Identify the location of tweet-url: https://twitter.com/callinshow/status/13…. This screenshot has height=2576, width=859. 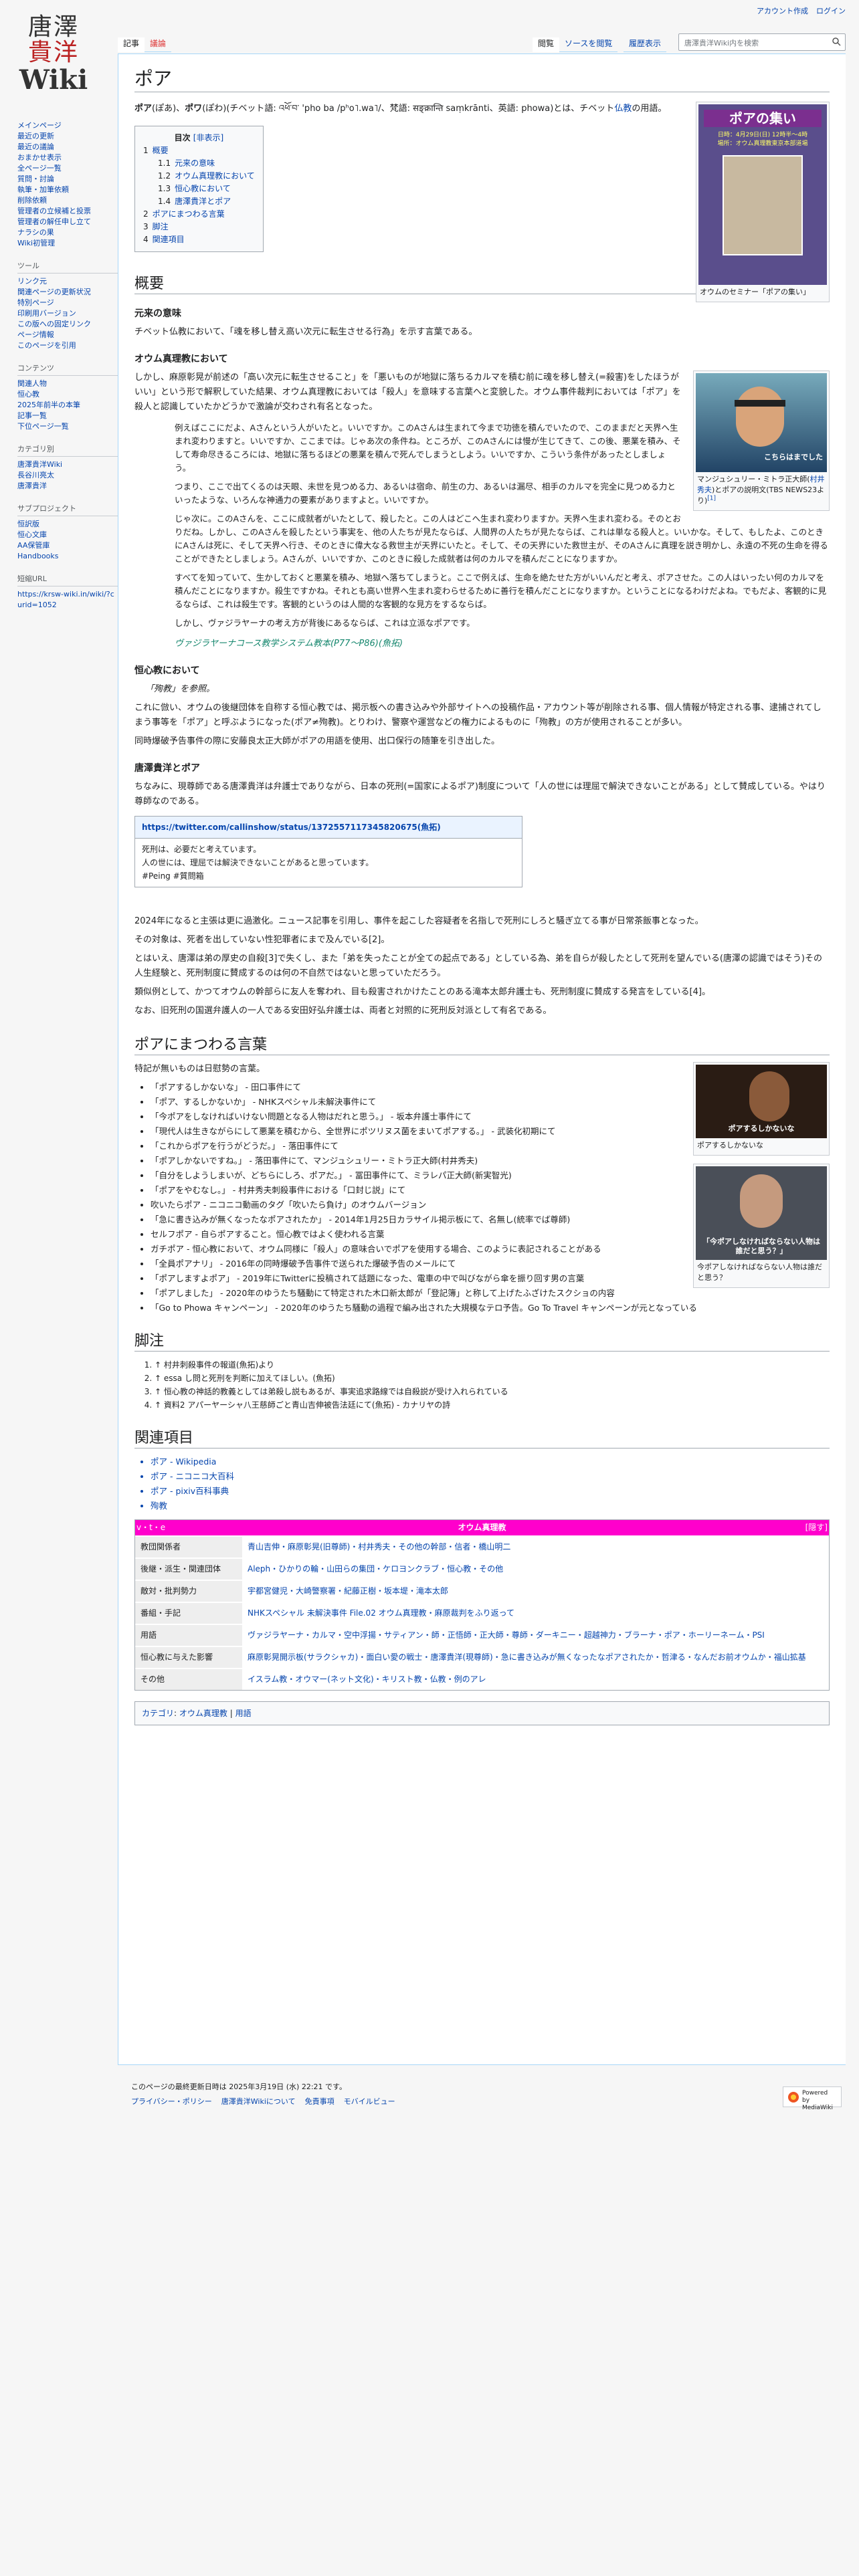
(329, 828).